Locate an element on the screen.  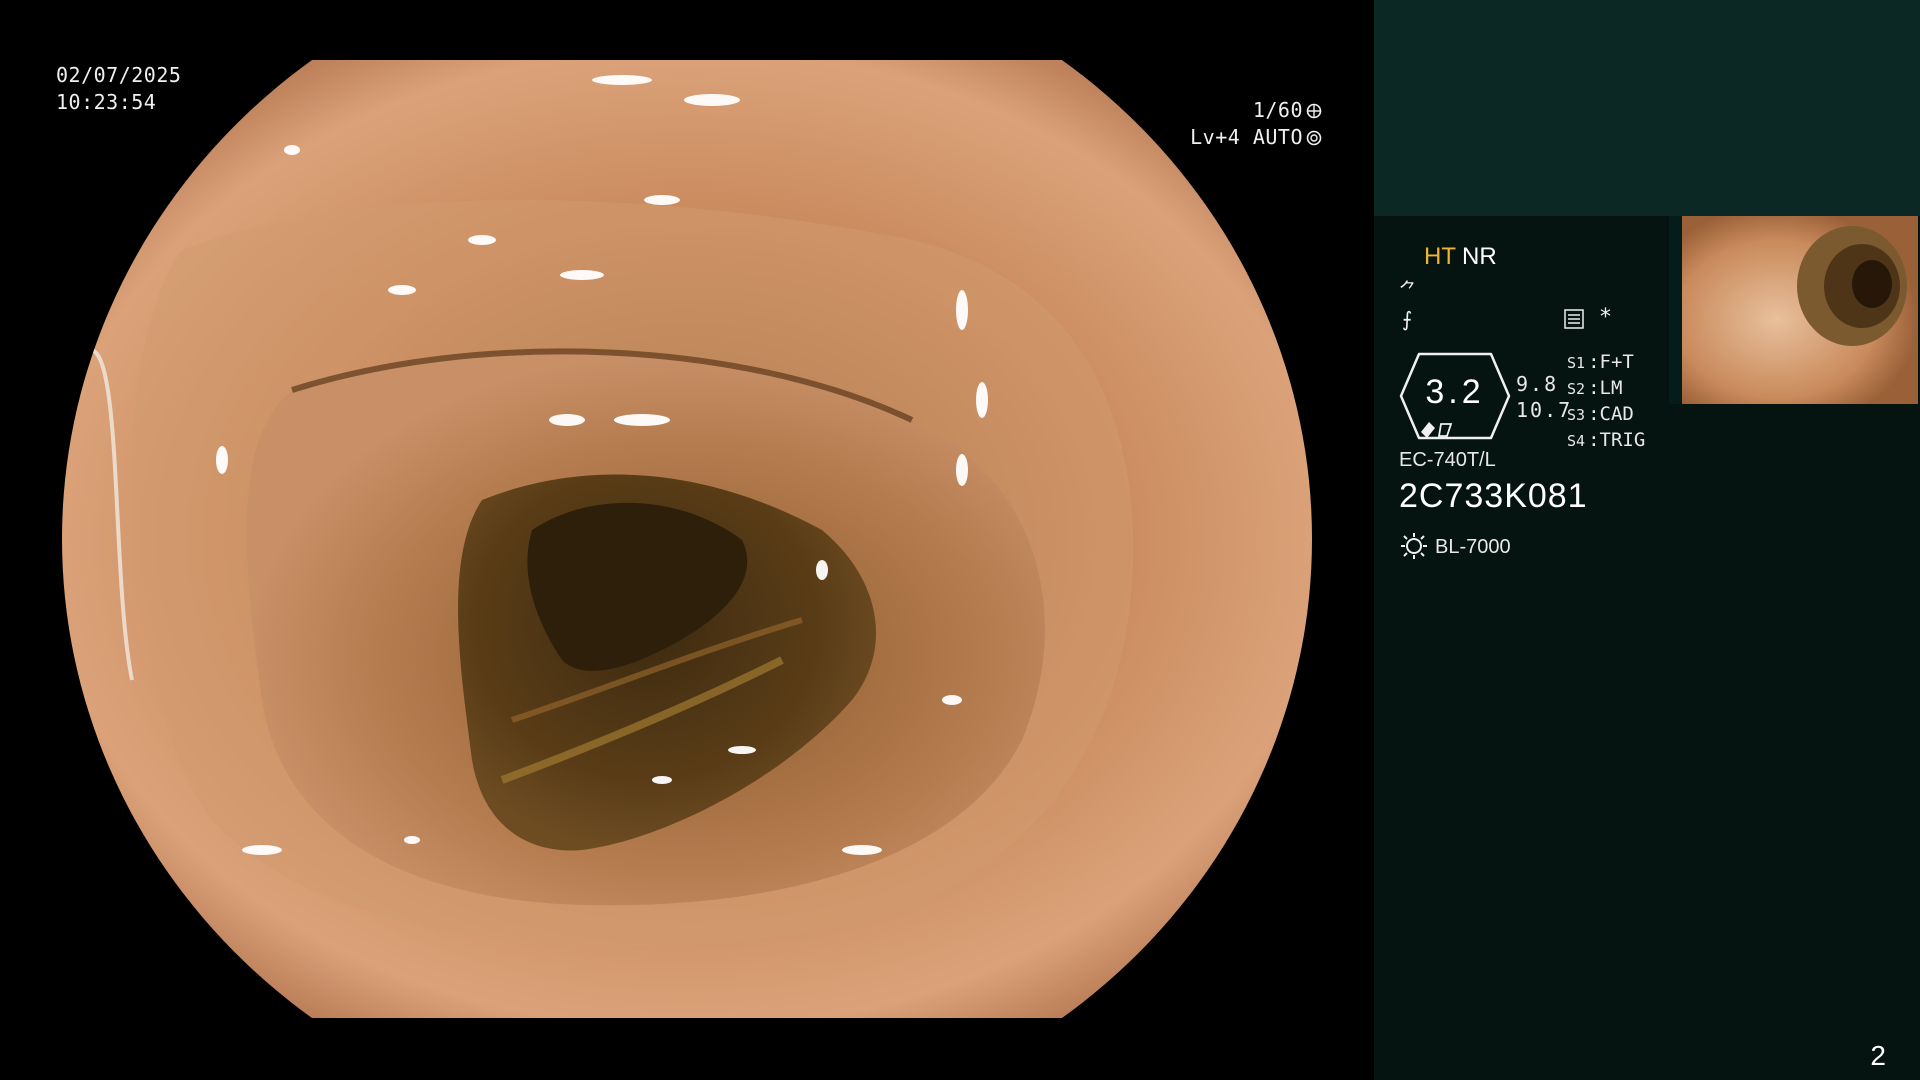
switch-row: S3:CAD is located at coordinates (1600, 414).